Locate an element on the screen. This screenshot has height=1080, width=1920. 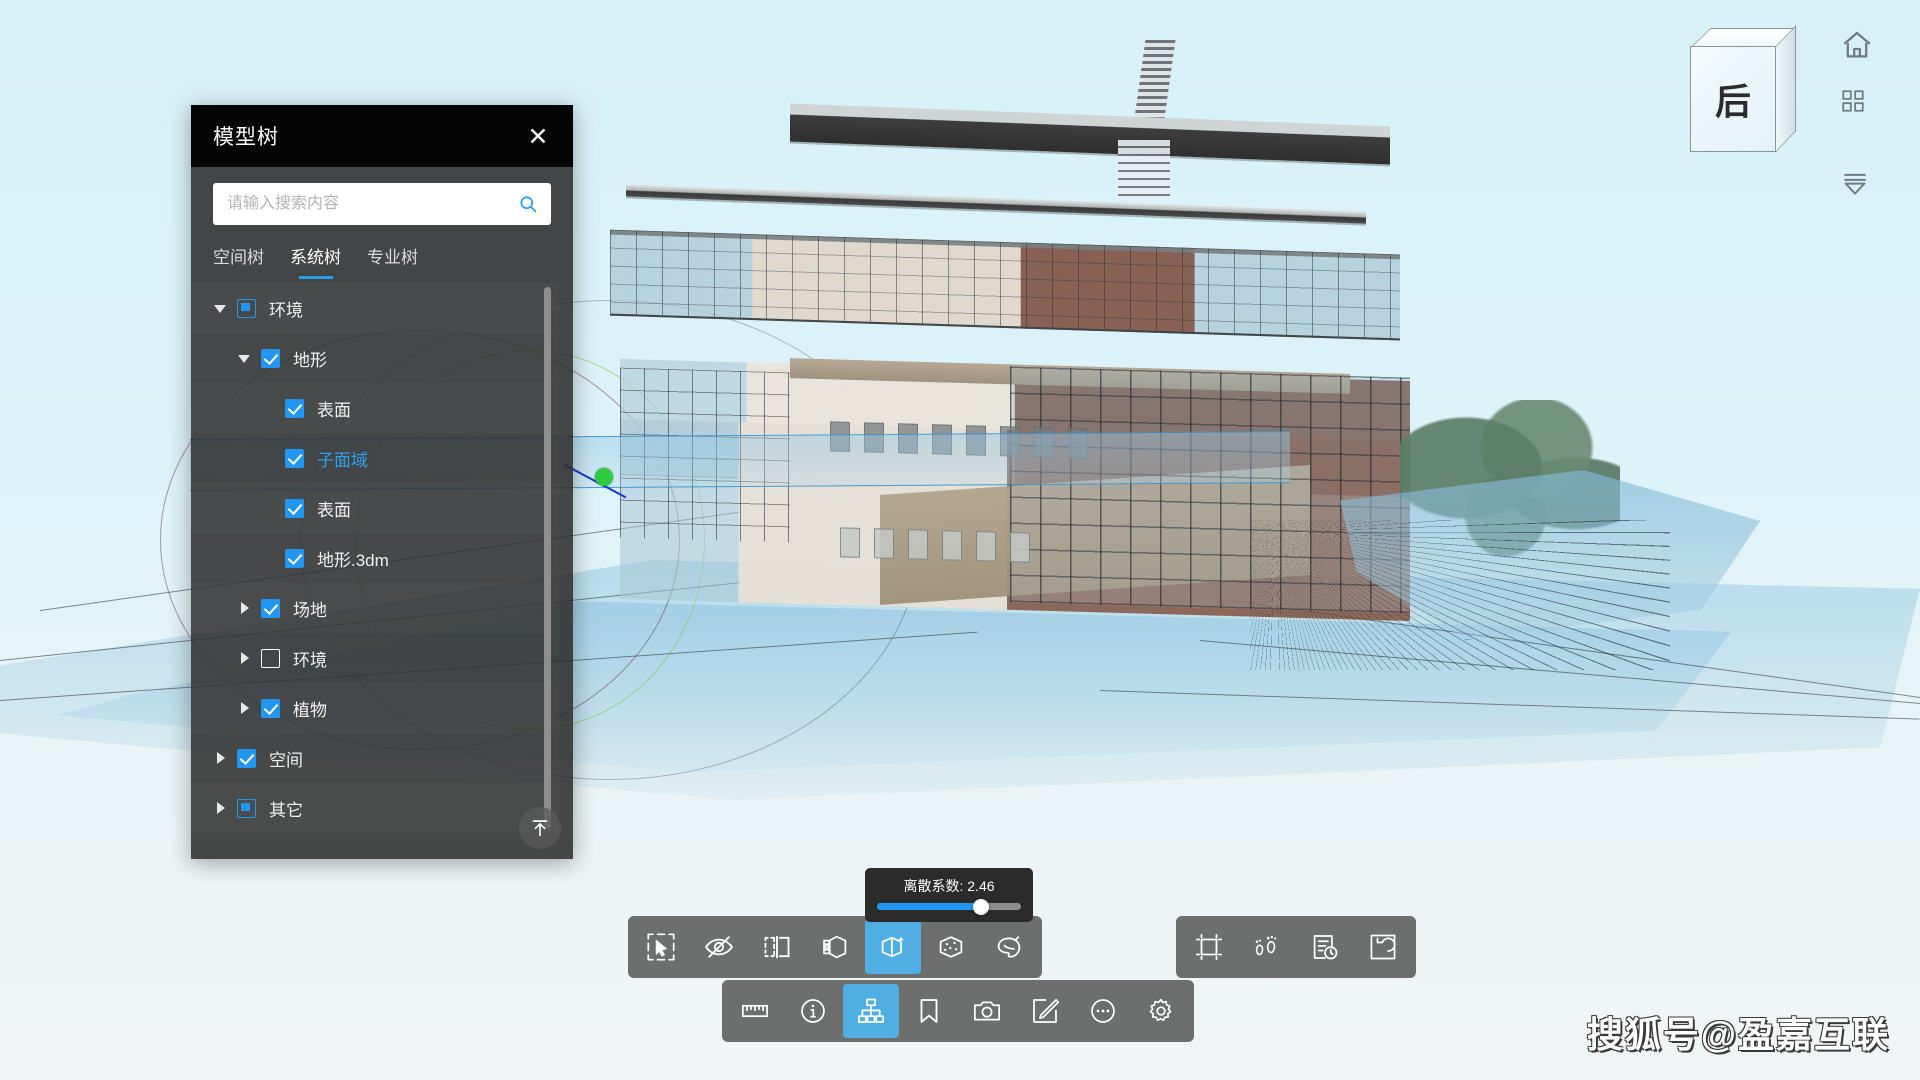
search-box is located at coordinates (382, 204).